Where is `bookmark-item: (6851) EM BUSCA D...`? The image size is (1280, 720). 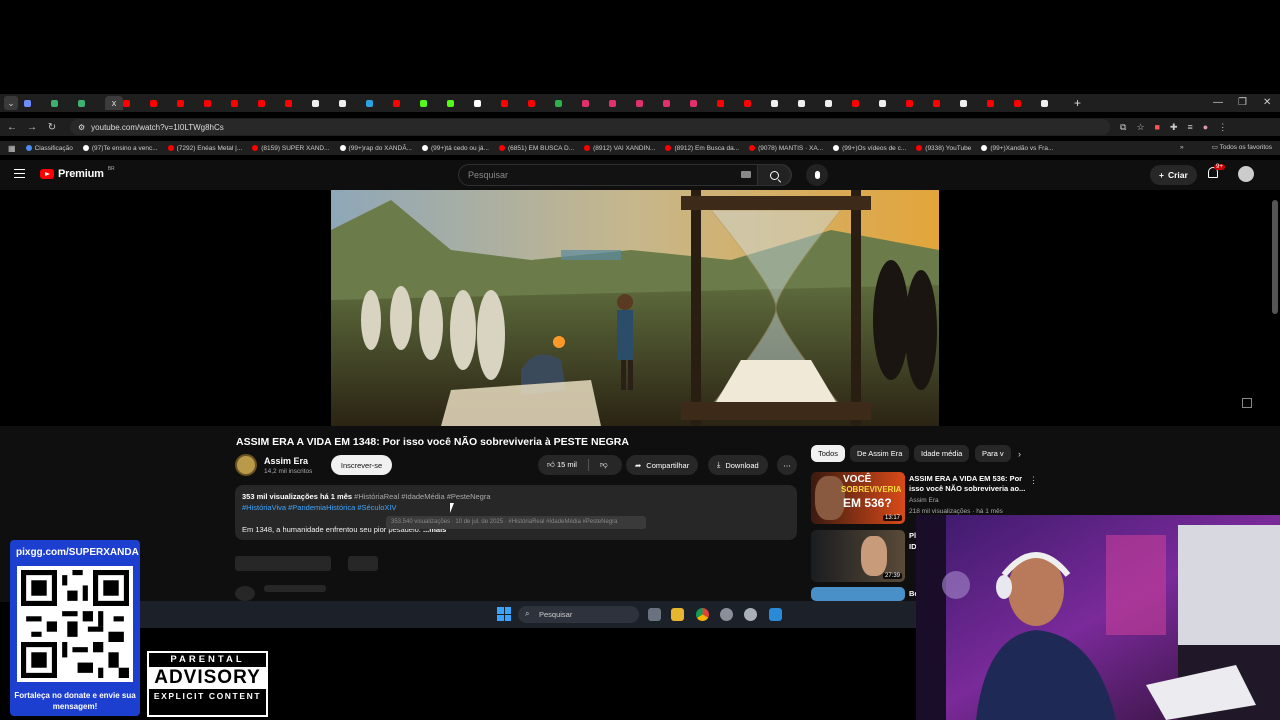
bookmark-item: (6851) EM BUSCA D... is located at coordinates (536, 148).